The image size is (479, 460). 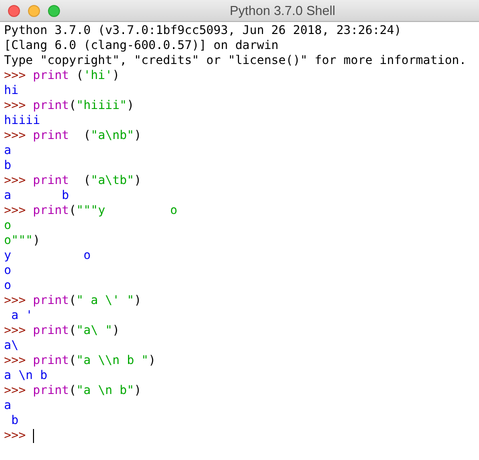 What do you see at coordinates (14, 10) in the screenshot?
I see `close-button` at bounding box center [14, 10].